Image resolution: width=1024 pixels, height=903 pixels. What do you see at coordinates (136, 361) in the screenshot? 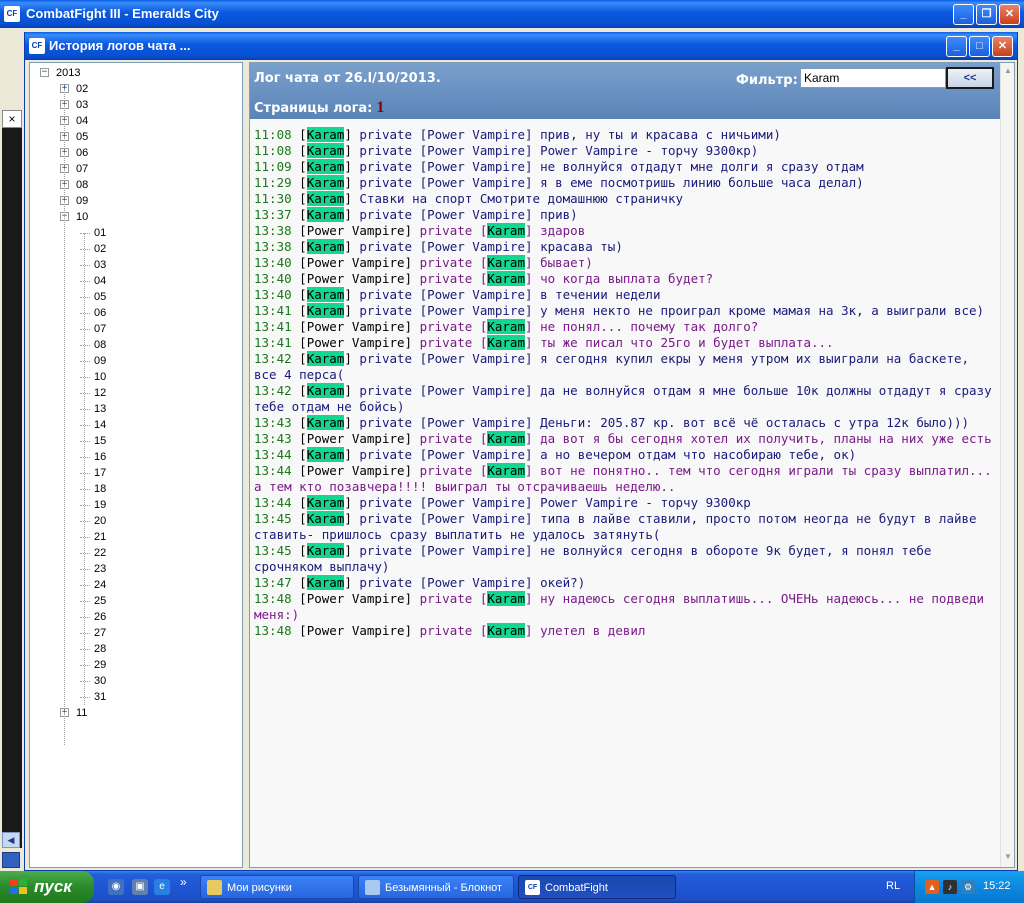
I see `tree-node-day-09: 09` at bounding box center [136, 361].